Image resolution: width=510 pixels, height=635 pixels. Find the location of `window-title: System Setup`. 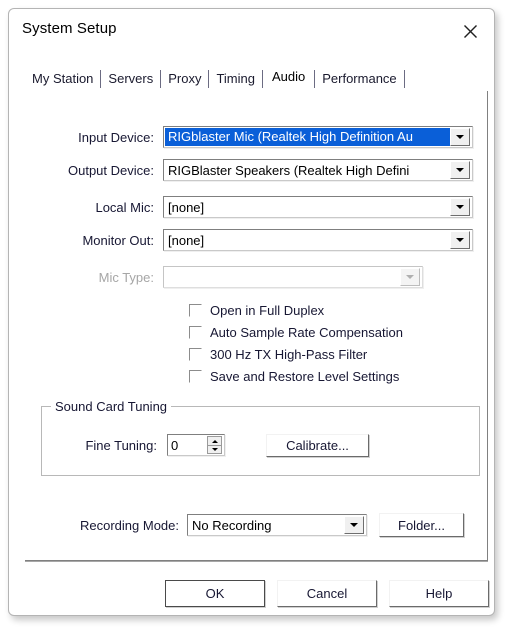

window-title: System Setup is located at coordinates (69, 28).